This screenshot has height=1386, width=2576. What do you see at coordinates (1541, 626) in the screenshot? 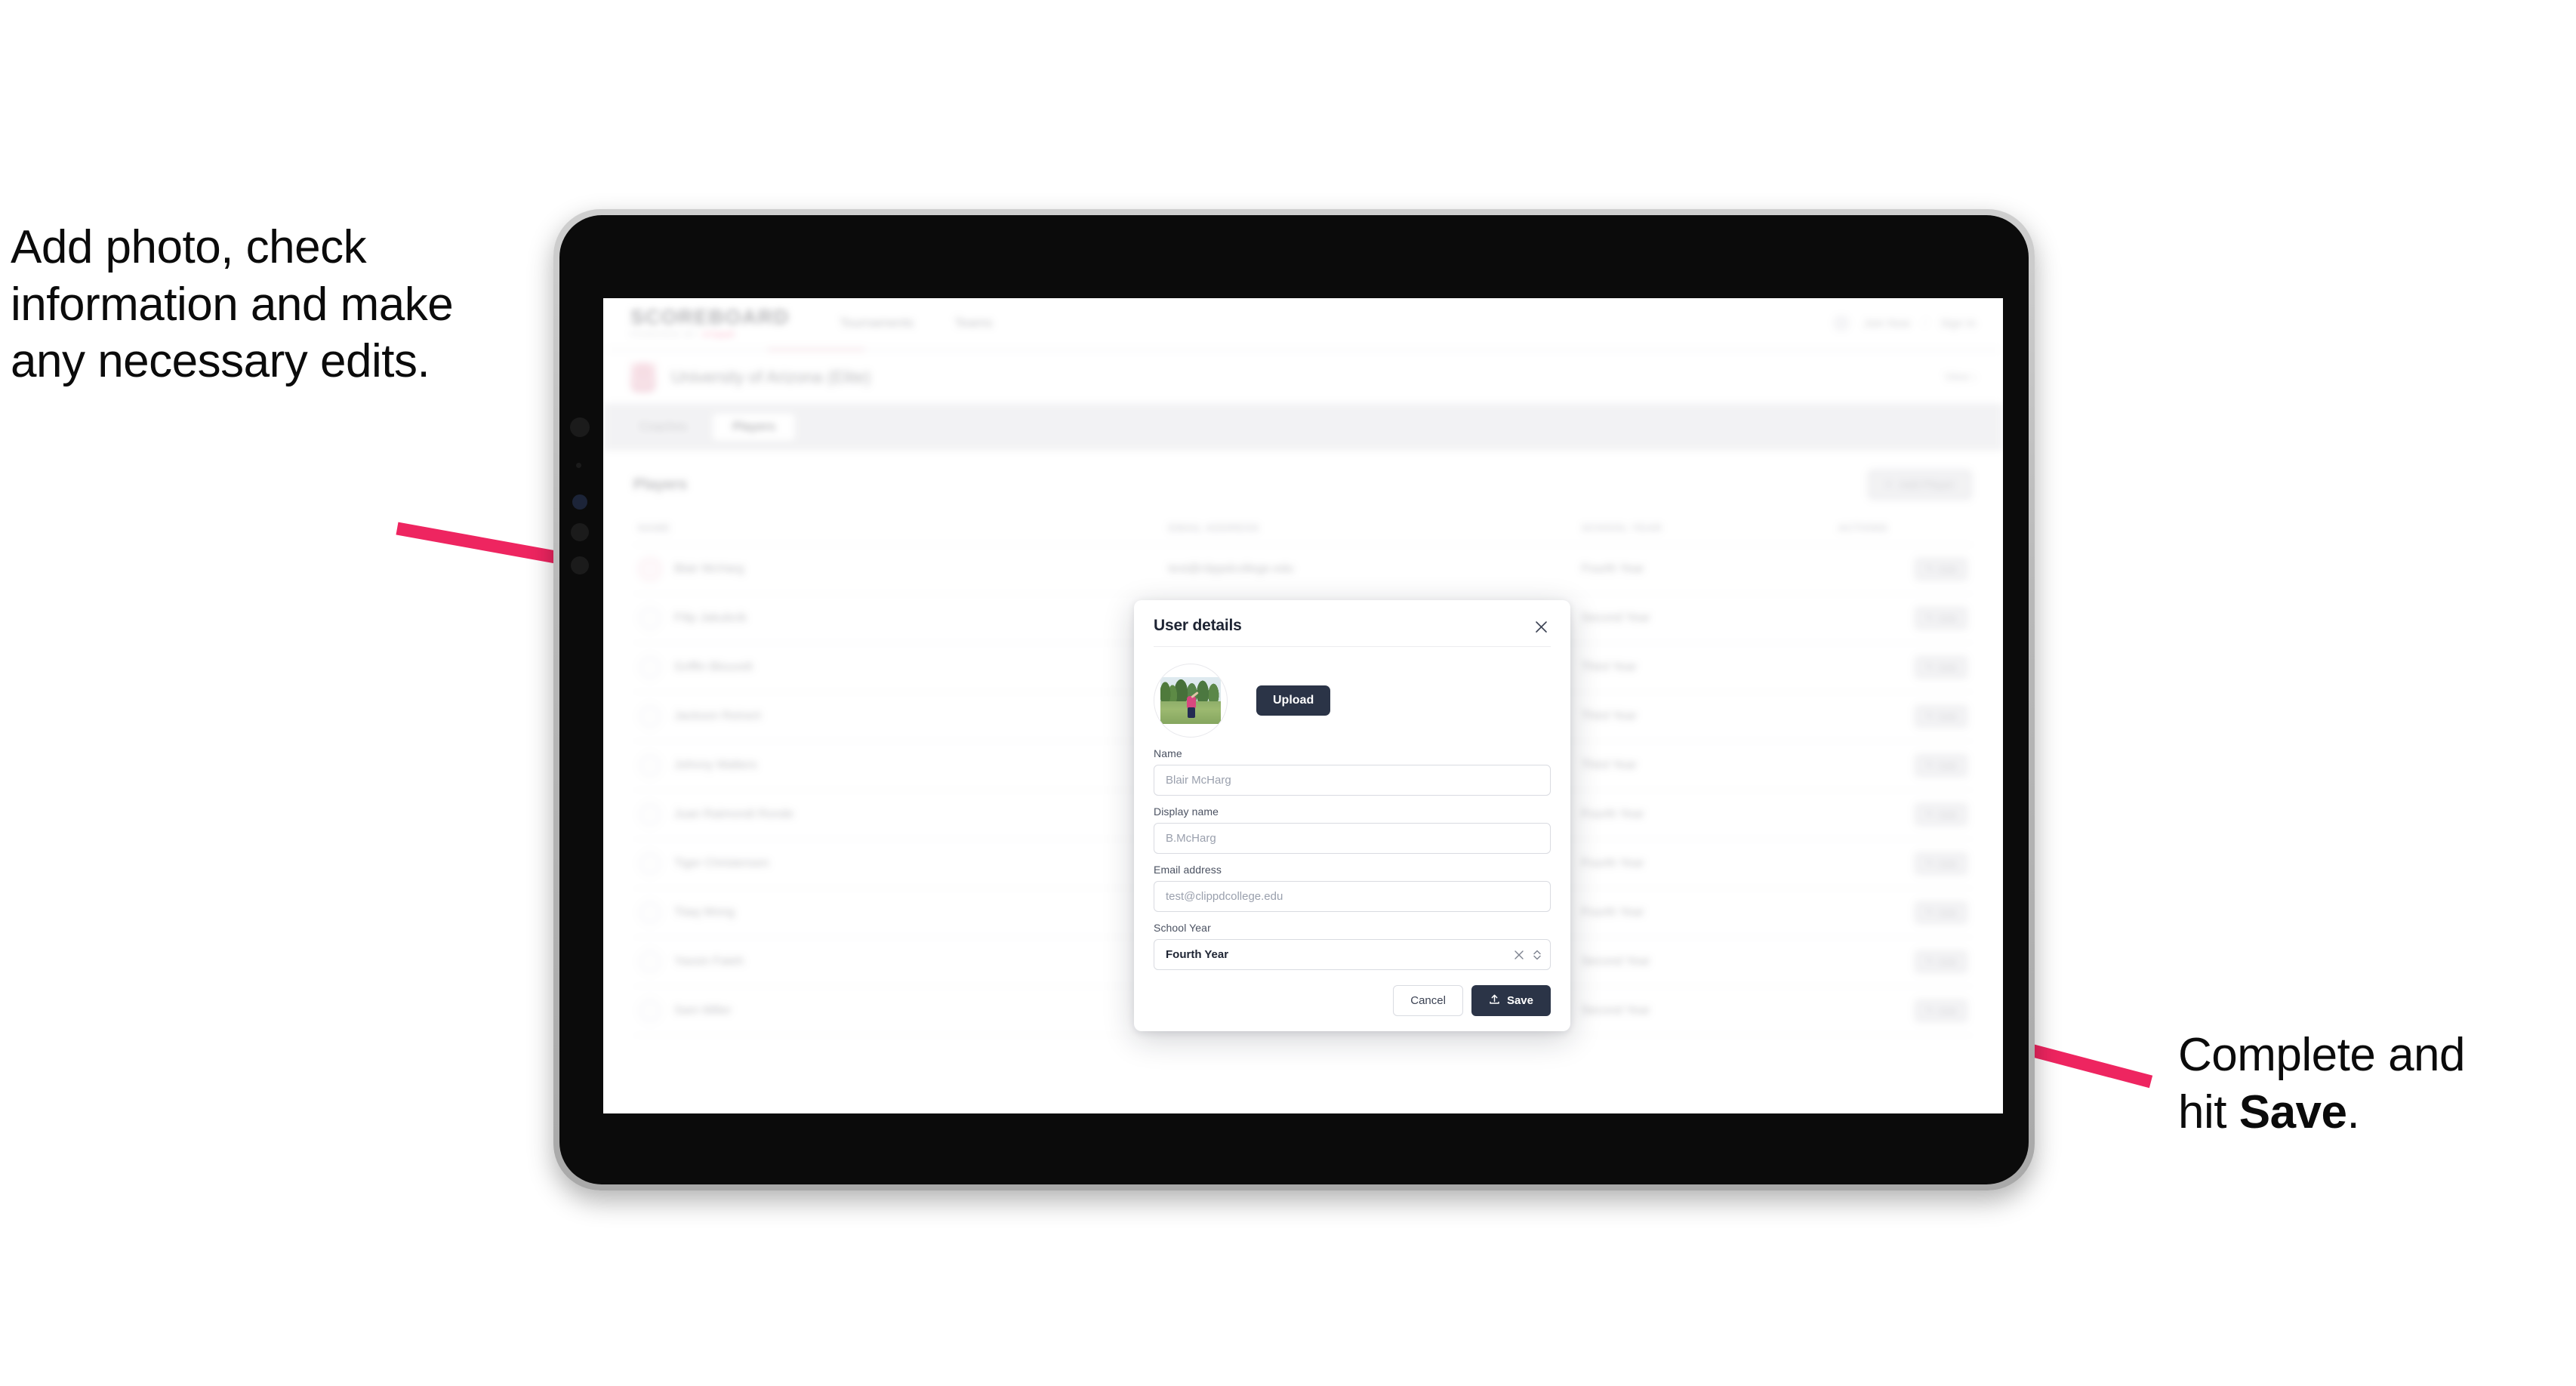
I see `close-icon` at bounding box center [1541, 626].